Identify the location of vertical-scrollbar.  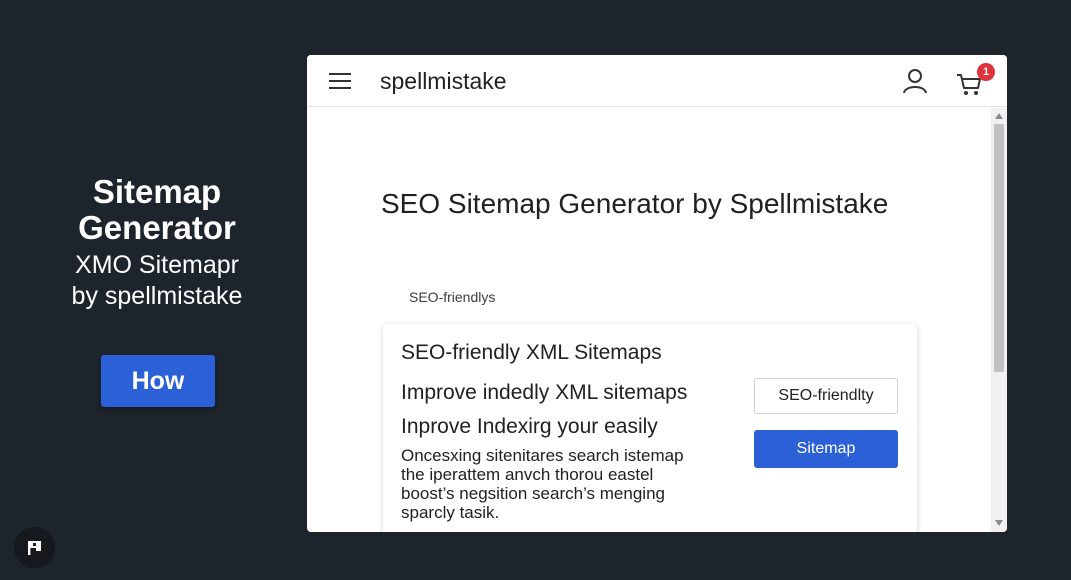
(999, 320).